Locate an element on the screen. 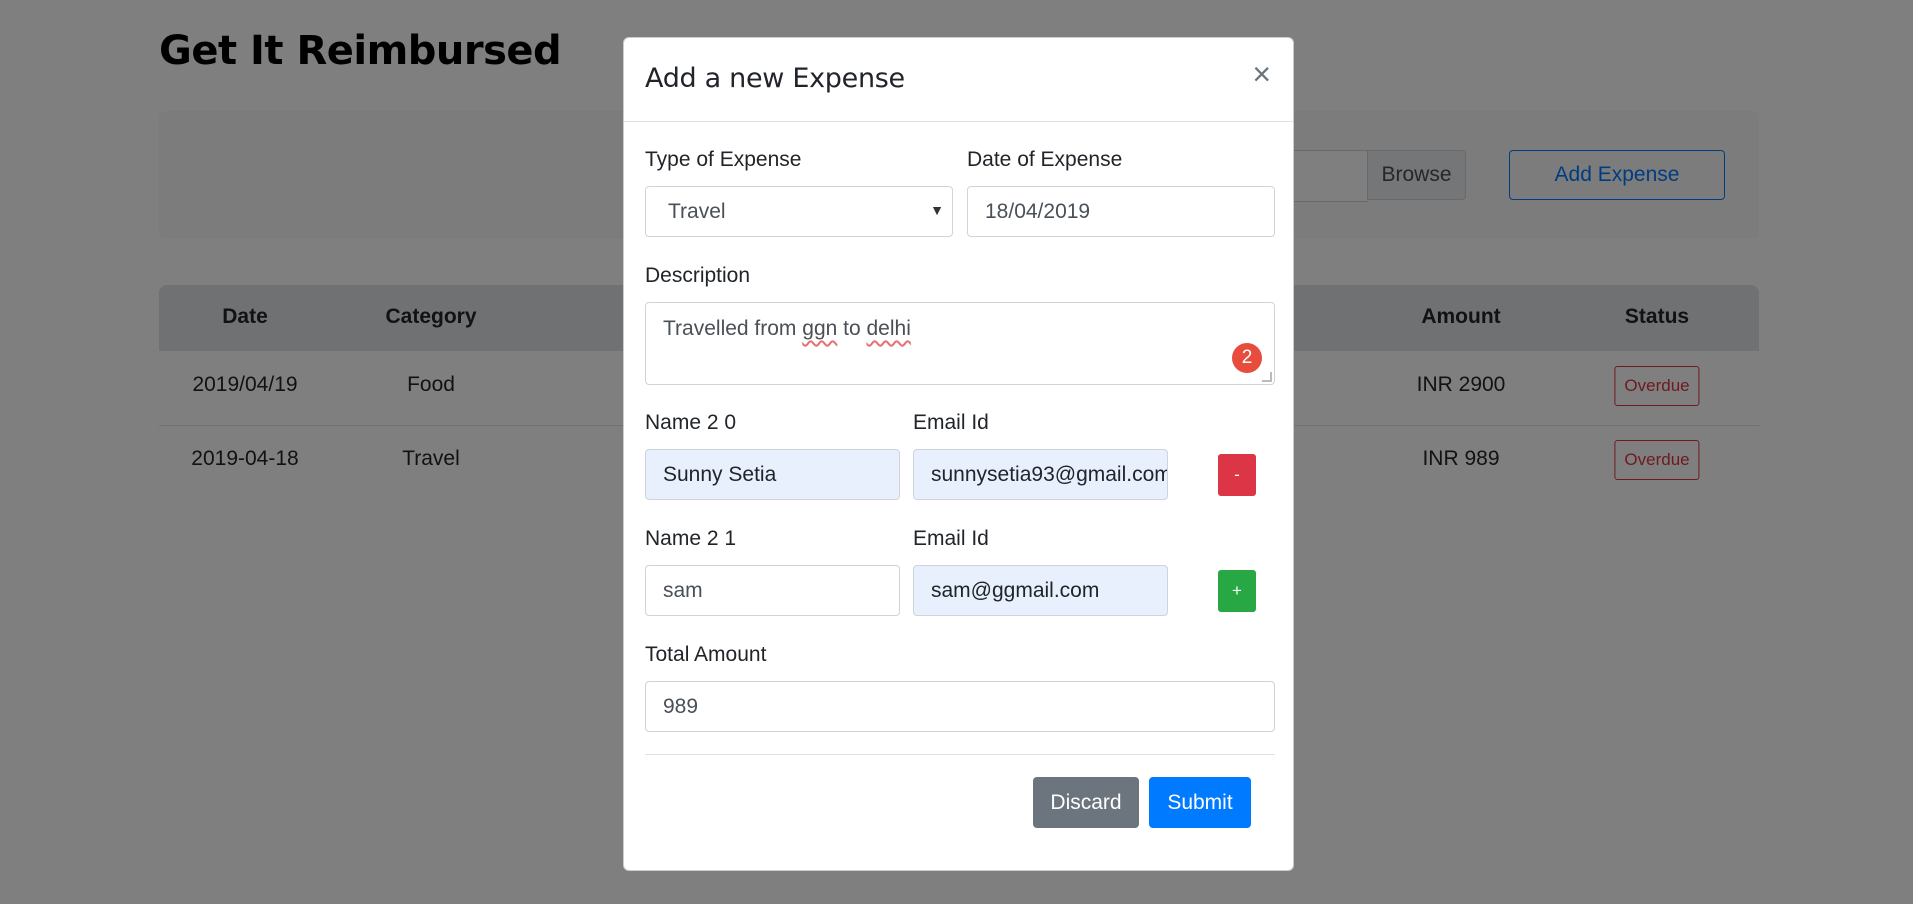  description-label: Description is located at coordinates (698, 275).